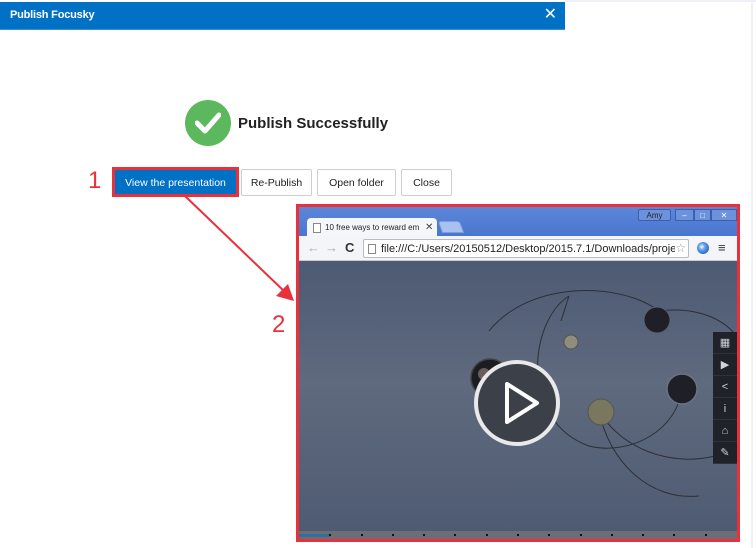 This screenshot has width=756, height=548. I want to click on play-button-circle, so click(517, 403).